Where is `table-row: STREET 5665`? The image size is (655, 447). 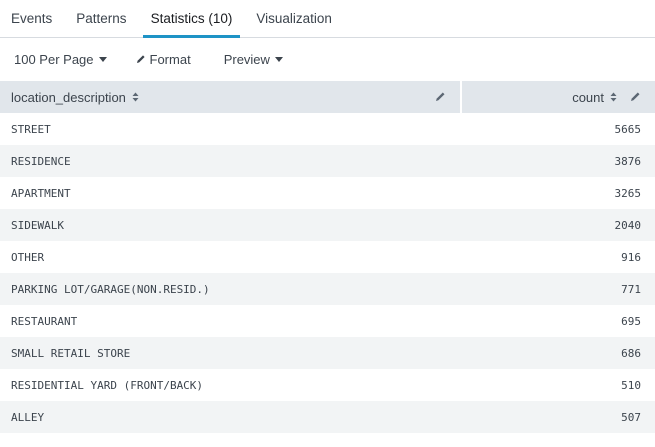
table-row: STREET 5665 is located at coordinates (327, 129).